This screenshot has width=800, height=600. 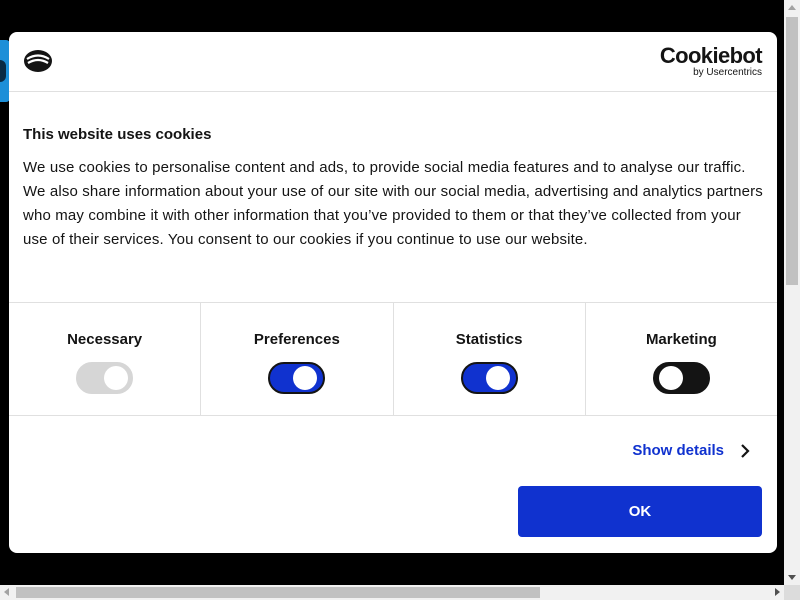 What do you see at coordinates (489, 339) in the screenshot?
I see `category-label: Statistics` at bounding box center [489, 339].